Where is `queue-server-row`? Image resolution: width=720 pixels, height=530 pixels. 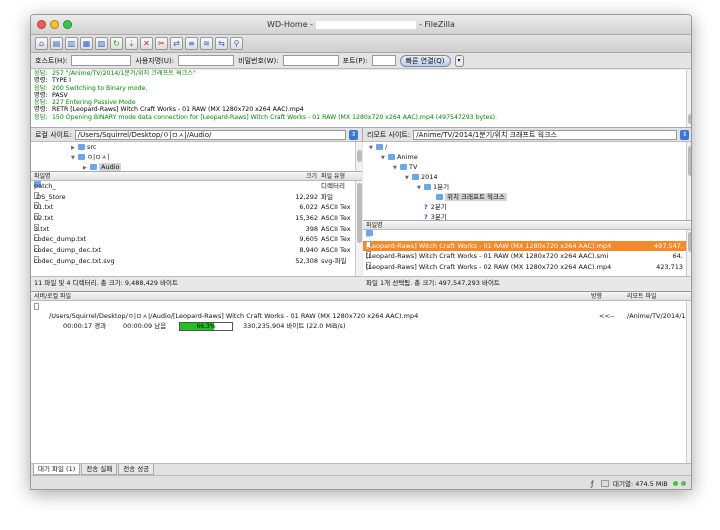 queue-server-row is located at coordinates (361, 306).